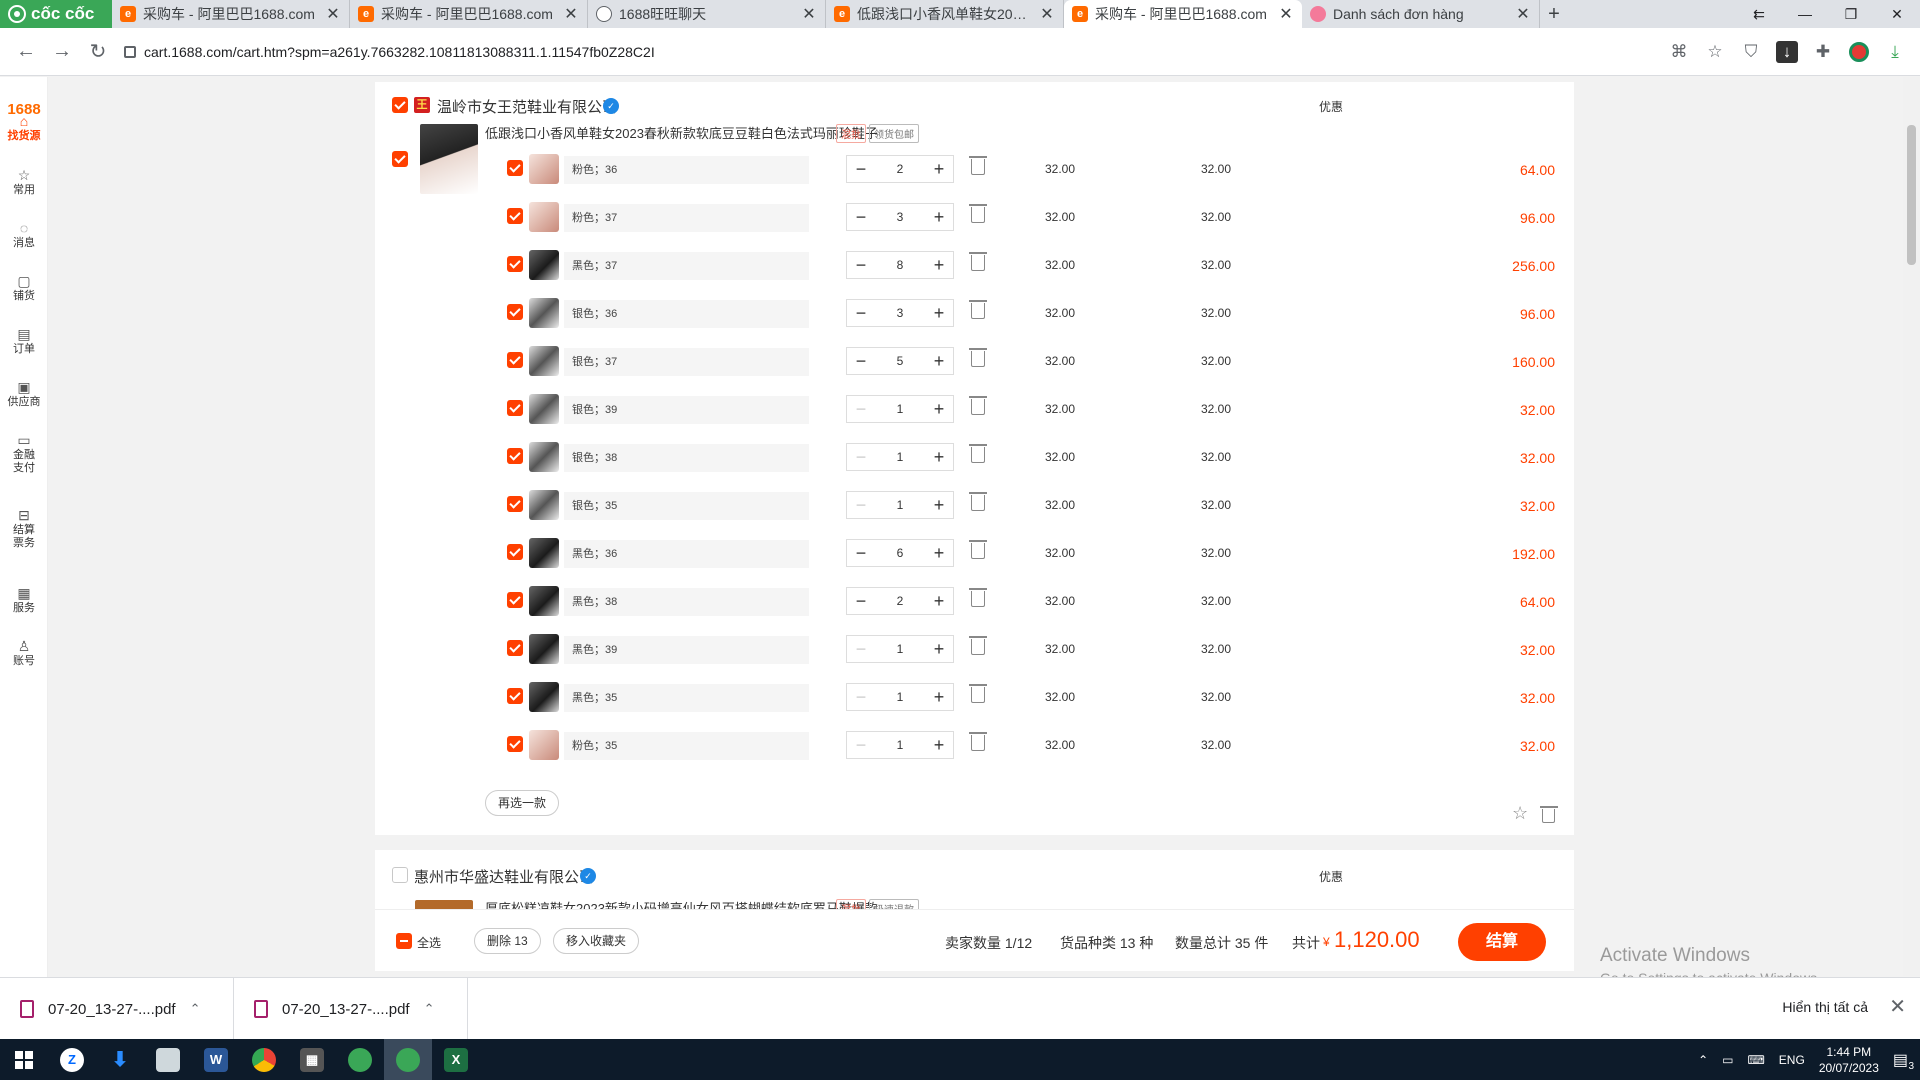  Describe the element at coordinates (1421, 14) in the screenshot. I see `browser-tab: Danh sách đơn hàng ✕` at that location.